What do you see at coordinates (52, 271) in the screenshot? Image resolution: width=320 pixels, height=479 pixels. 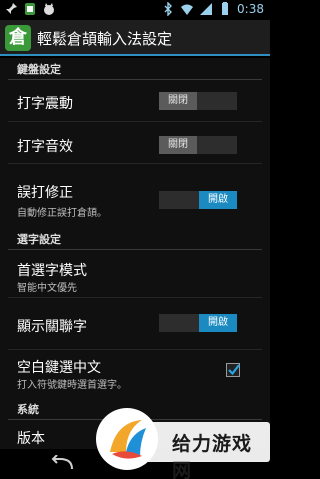 I see `pref-title: 首選字模式` at bounding box center [52, 271].